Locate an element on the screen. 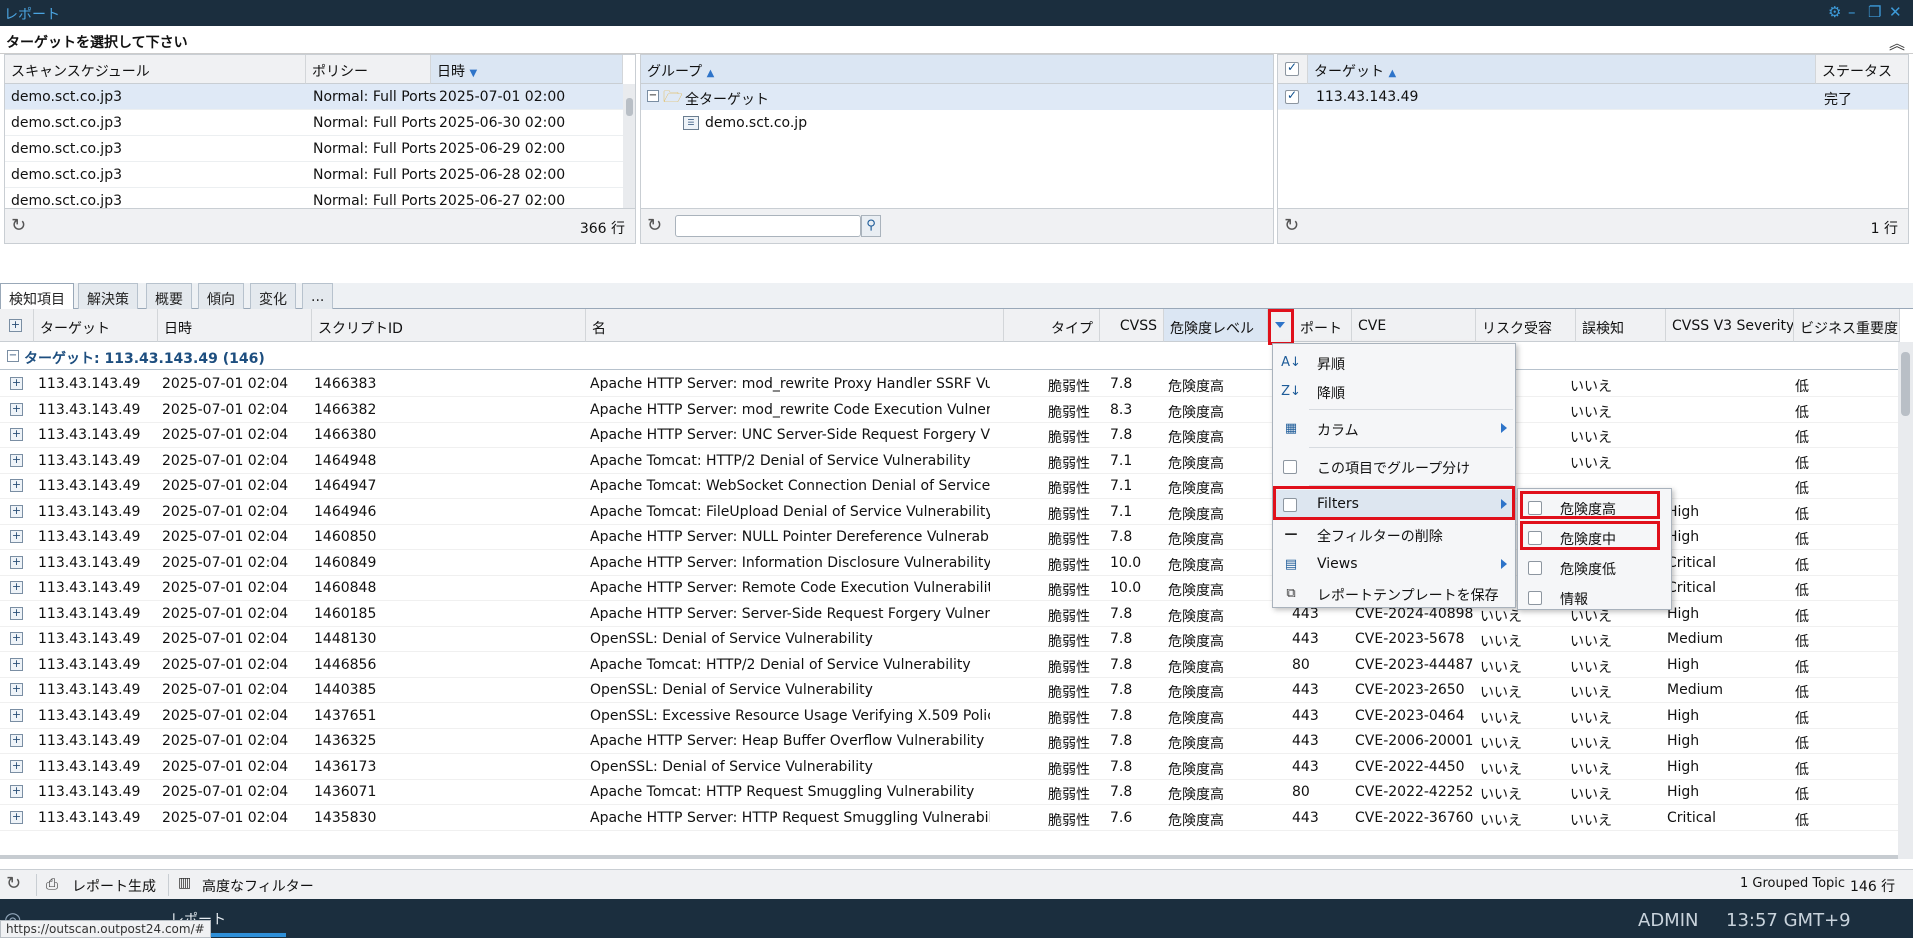  menu-sort-asc: A↓ 昇順 is located at coordinates (1394, 363).